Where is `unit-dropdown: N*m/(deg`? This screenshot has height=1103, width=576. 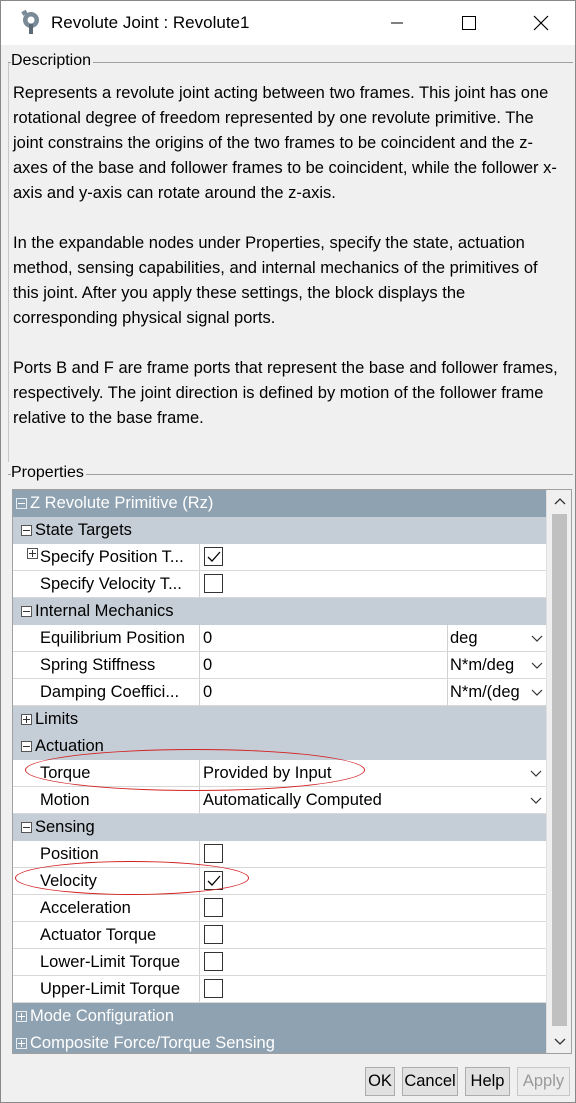 unit-dropdown: N*m/(deg is located at coordinates (496, 692).